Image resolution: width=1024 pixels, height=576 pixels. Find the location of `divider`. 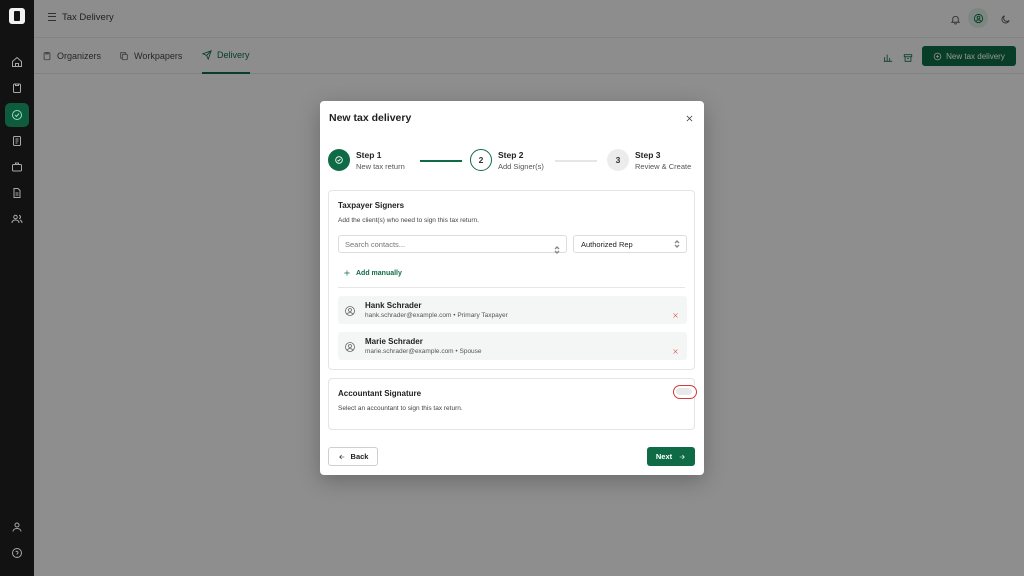

divider is located at coordinates (511, 287).